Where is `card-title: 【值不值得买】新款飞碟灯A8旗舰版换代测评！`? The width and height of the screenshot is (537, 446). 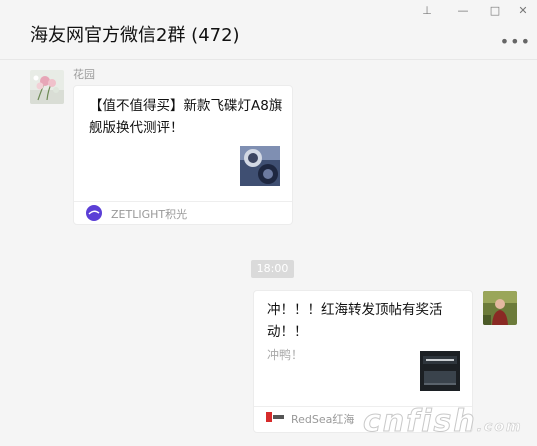 card-title: 【值不值得买】新款飞碟灯A8旗舰版换代测评！ is located at coordinates (186, 117).